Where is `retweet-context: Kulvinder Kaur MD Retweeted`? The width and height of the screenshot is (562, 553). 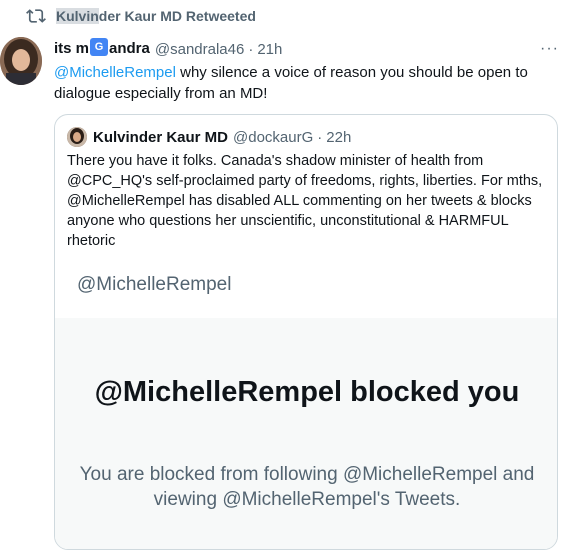 retweet-context: Kulvinder Kaur MD Retweeted is located at coordinates (141, 16).